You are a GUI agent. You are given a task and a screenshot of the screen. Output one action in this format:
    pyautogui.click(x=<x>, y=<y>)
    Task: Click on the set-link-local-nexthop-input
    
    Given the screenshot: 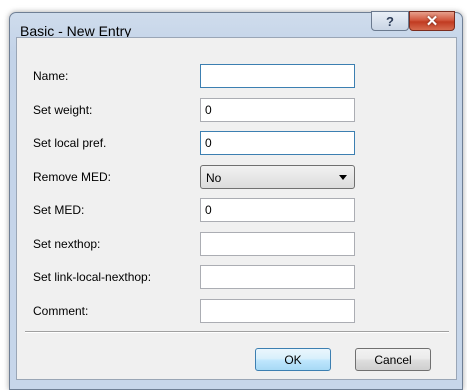 What is the action you would take?
    pyautogui.click(x=277, y=277)
    